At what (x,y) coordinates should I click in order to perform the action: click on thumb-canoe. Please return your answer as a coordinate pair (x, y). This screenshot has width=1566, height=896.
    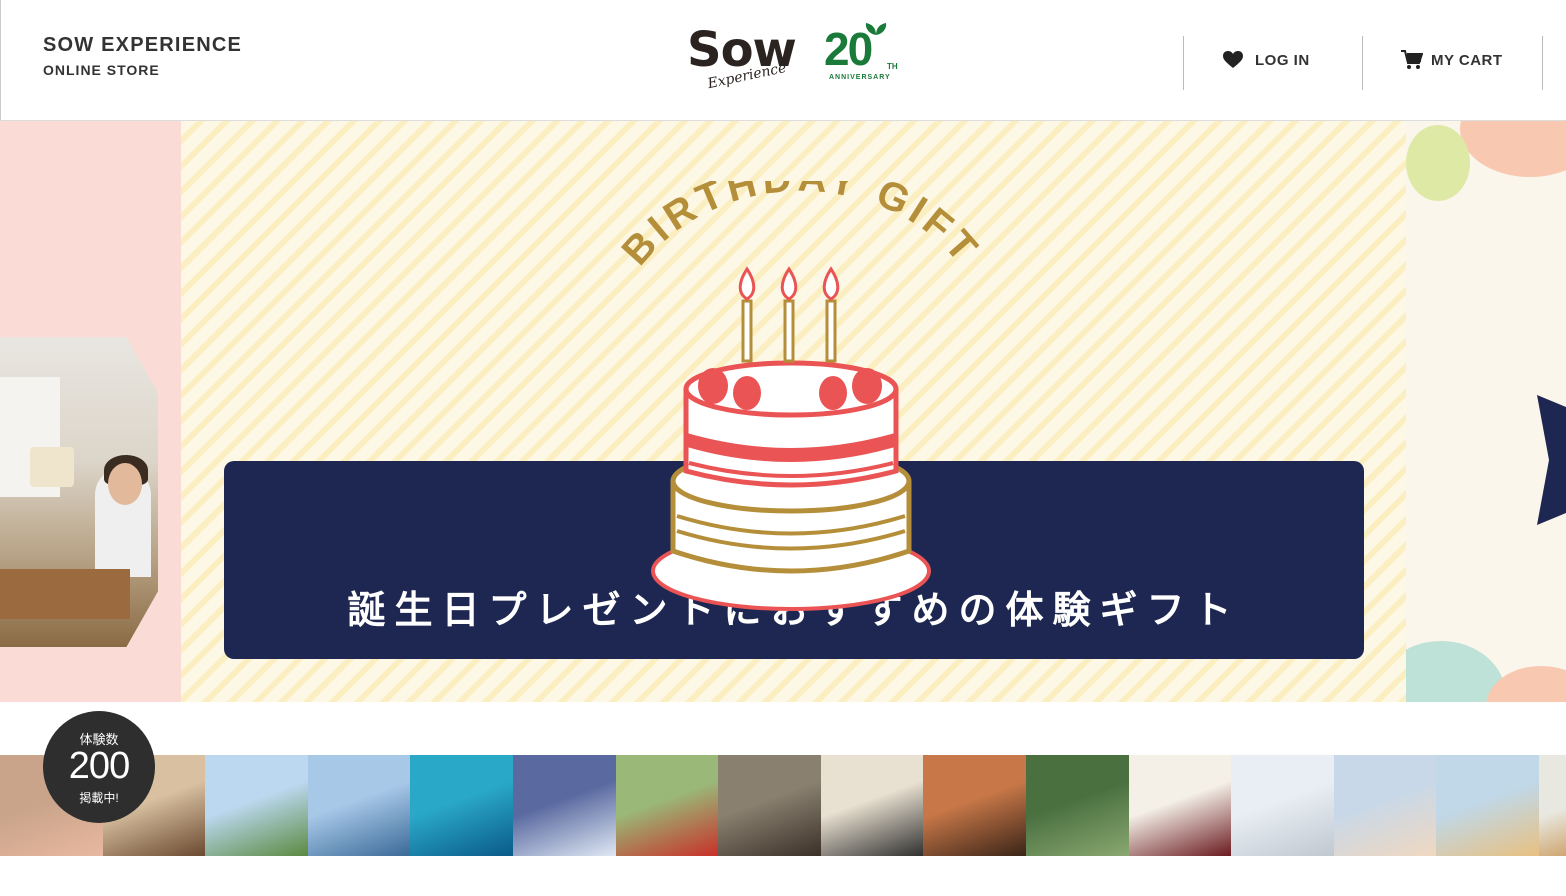
    Looking at the image, I should click on (359, 805).